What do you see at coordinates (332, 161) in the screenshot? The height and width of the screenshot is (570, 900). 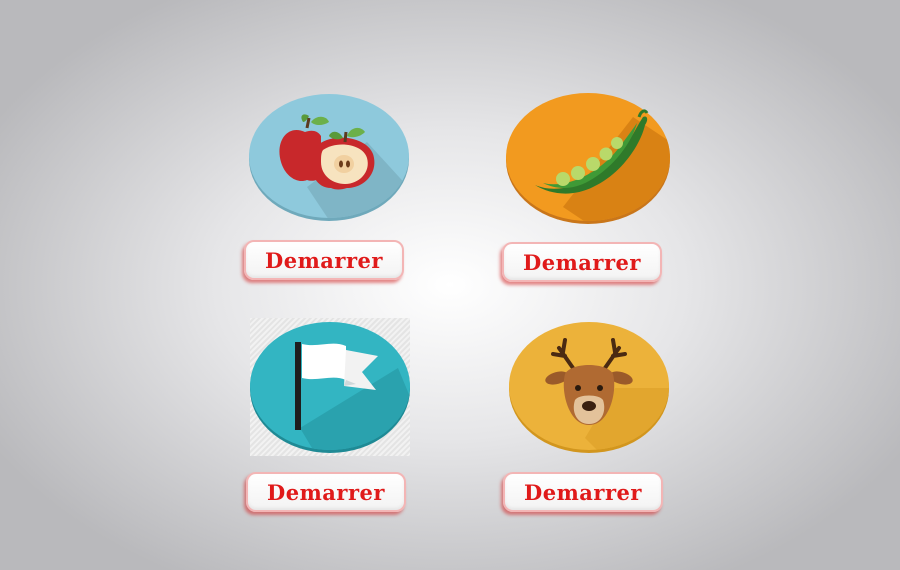 I see `apple-icon` at bounding box center [332, 161].